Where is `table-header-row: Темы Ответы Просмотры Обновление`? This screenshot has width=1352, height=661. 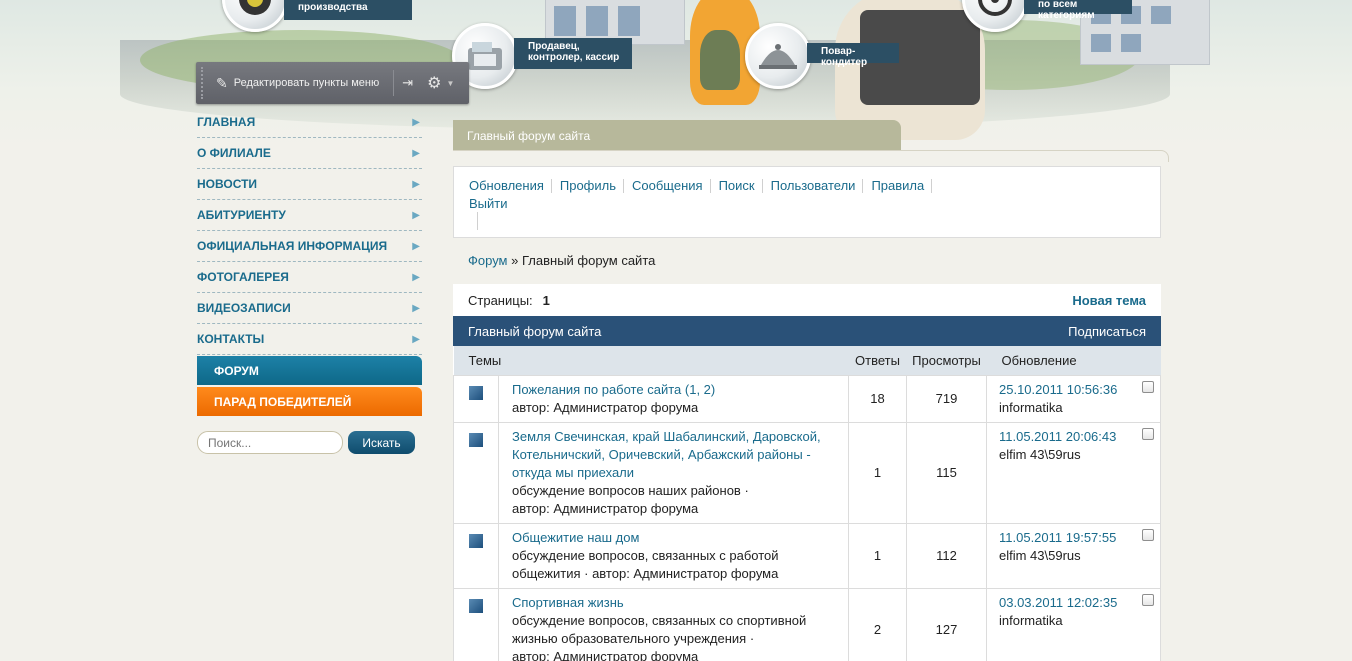
table-header-row: Темы Ответы Просмотры Обновление is located at coordinates (807, 360).